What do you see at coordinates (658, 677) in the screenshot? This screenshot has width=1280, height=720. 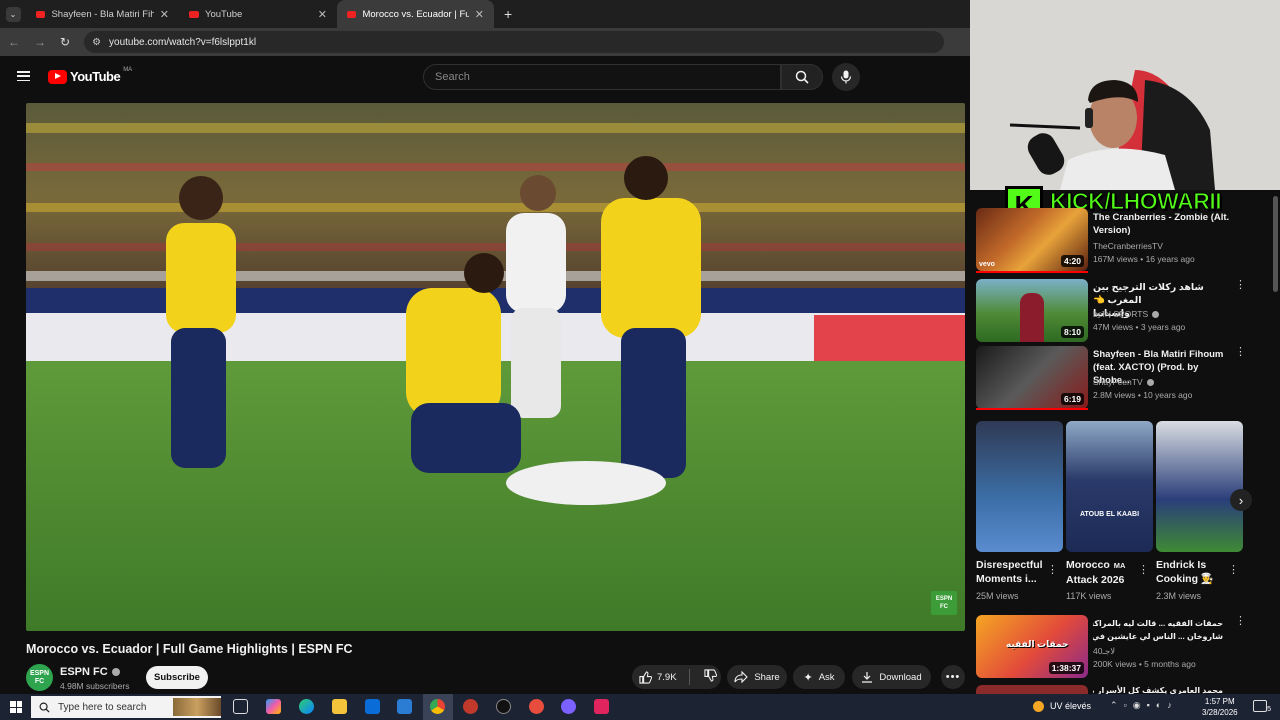 I see `like-button: 7.9K` at bounding box center [658, 677].